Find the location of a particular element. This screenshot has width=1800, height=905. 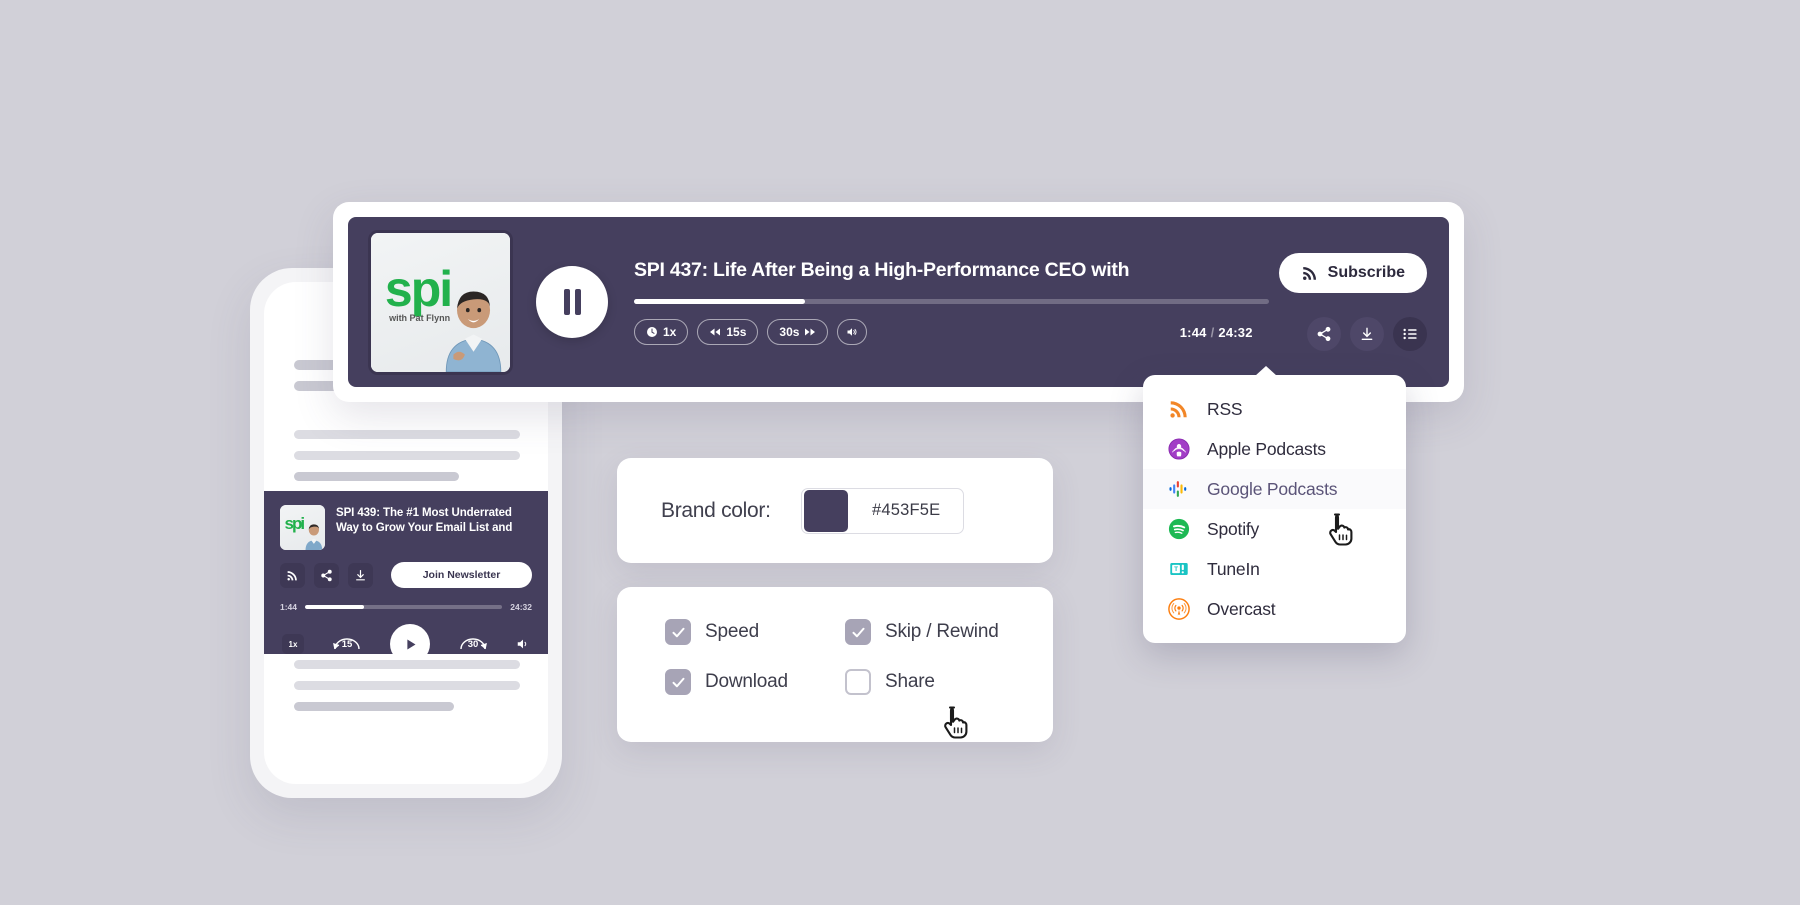

skeleton-block-bottom is located at coordinates (407, 691).